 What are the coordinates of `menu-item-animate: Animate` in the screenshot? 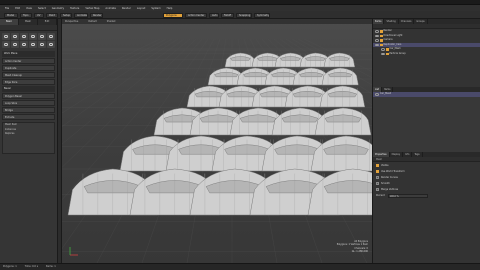 It's located at (110, 8).